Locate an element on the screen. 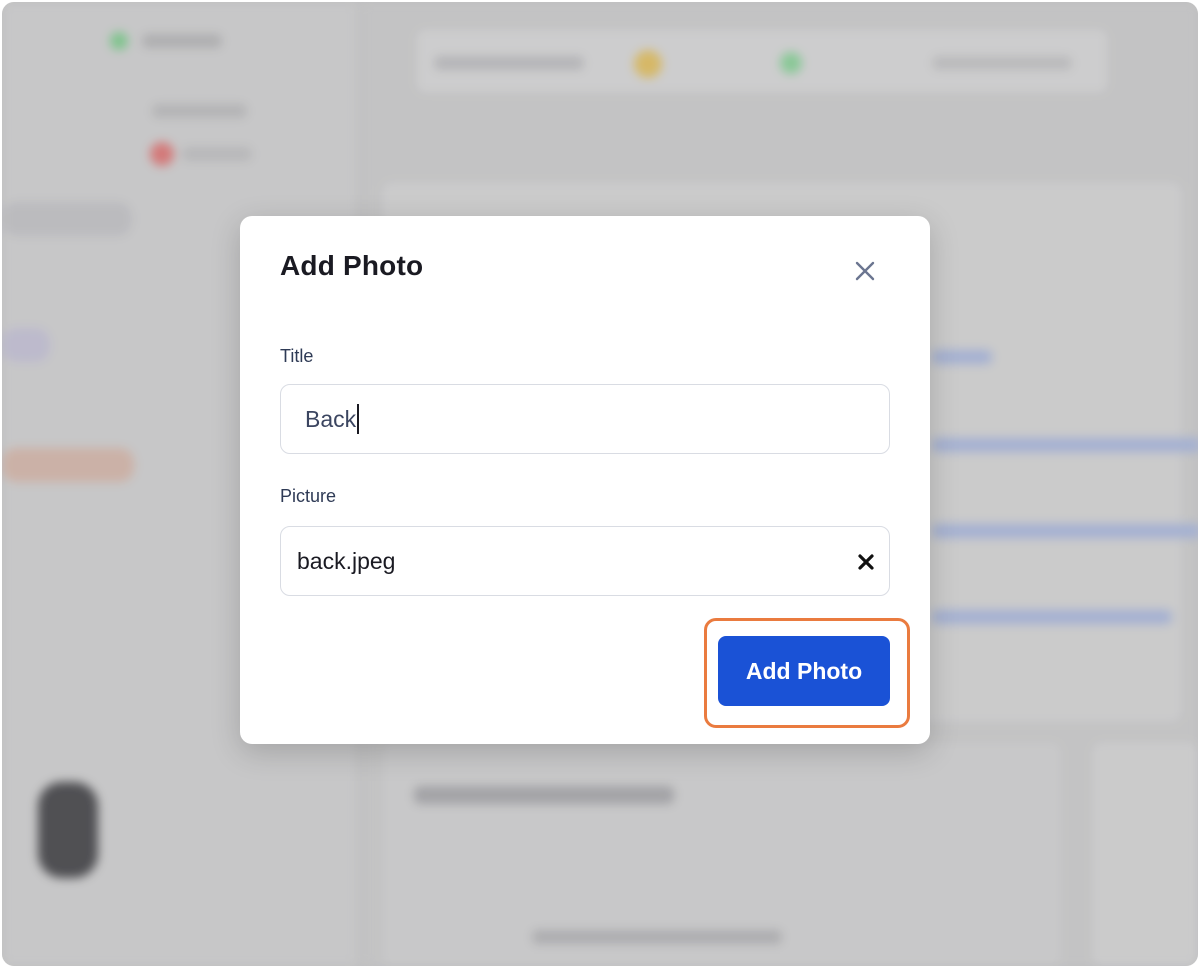 The width and height of the screenshot is (1200, 968). title-input-value: Back is located at coordinates (331, 418).